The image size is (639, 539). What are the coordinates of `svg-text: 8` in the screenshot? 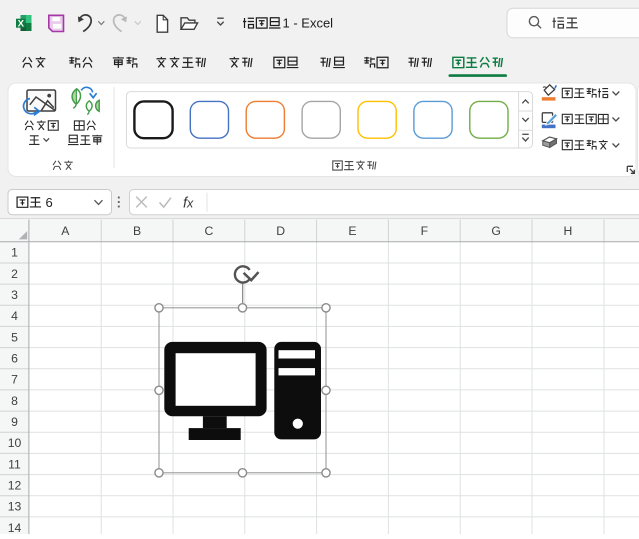 It's located at (14, 401).